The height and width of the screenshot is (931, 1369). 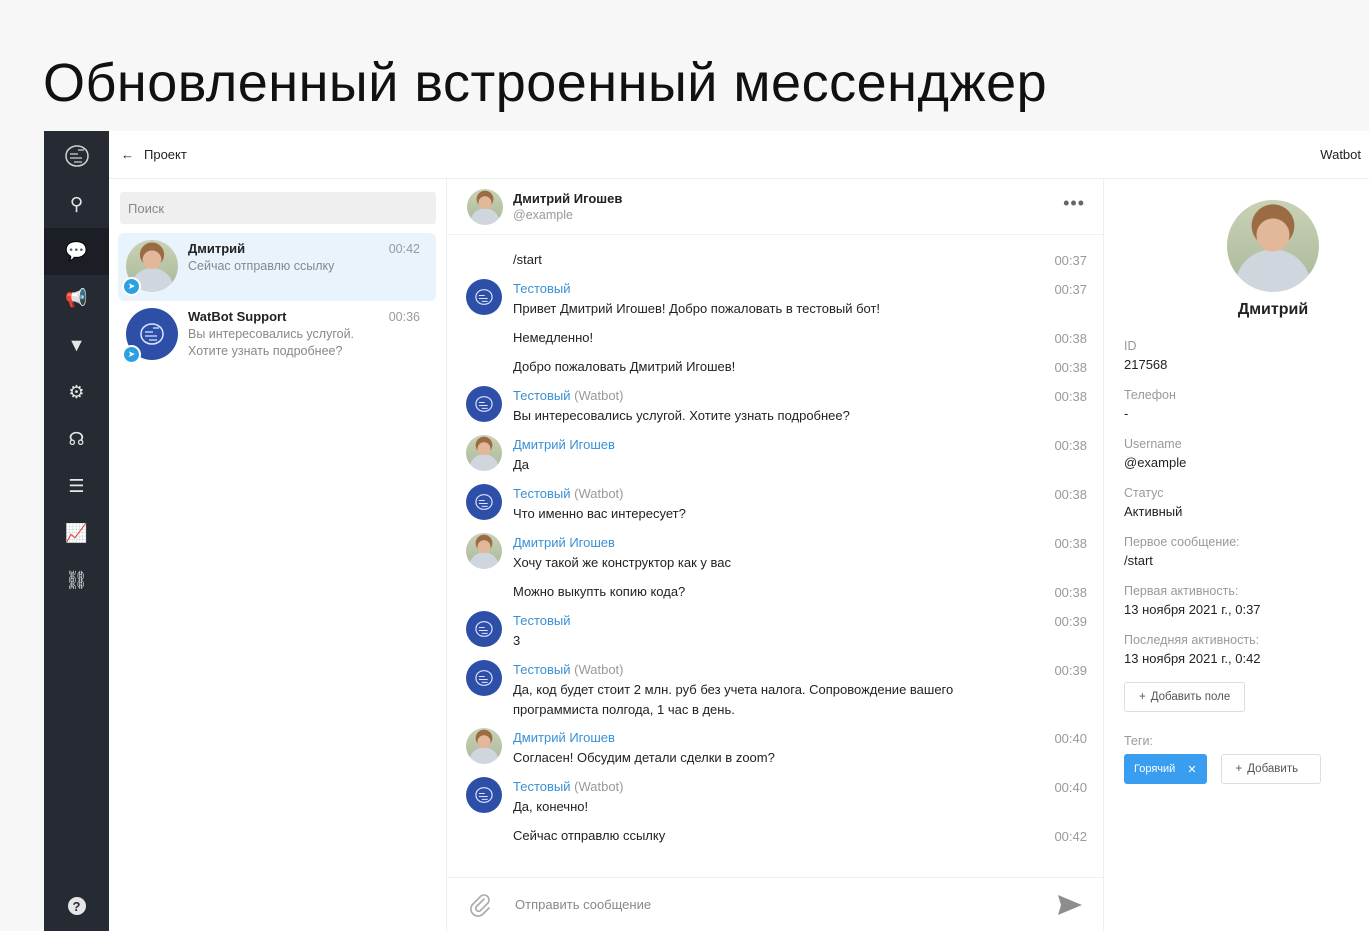 I want to click on message-time: 00:37, so click(x=1070, y=289).